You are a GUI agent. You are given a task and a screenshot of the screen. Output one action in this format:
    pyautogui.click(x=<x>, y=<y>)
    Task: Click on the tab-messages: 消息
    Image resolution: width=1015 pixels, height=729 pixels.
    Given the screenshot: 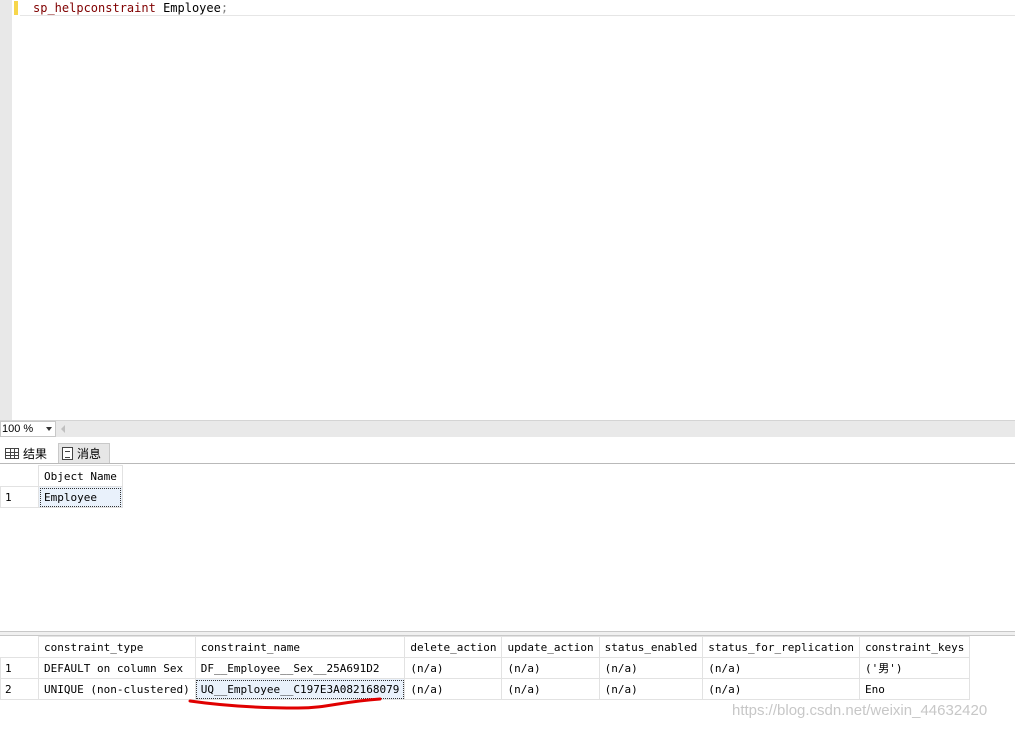 What is the action you would take?
    pyautogui.click(x=84, y=453)
    